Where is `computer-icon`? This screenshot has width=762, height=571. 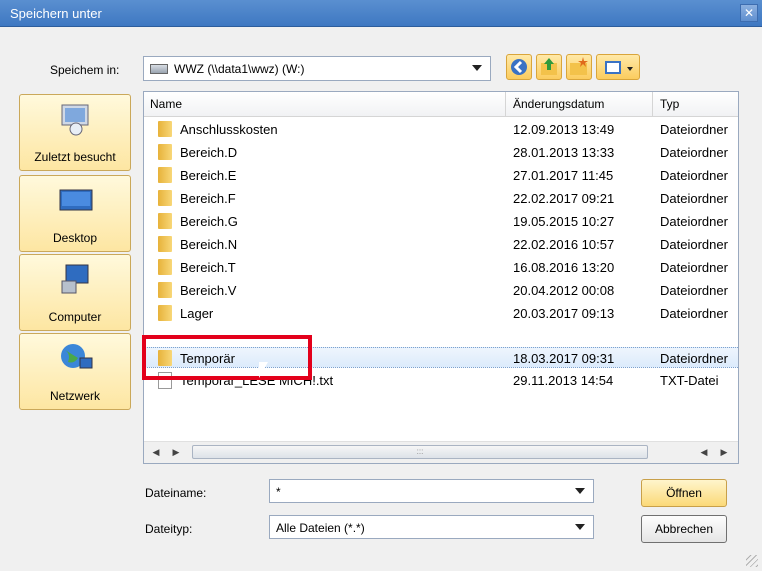 computer-icon is located at coordinates (75, 279).